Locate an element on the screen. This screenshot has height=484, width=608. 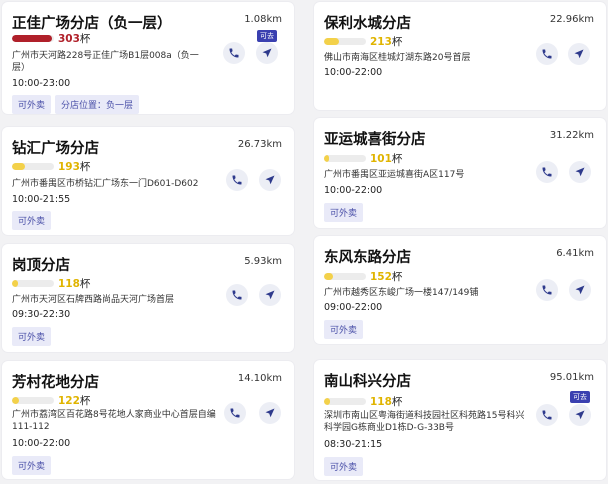
cup-number: 122 is located at coordinates (69, 401).